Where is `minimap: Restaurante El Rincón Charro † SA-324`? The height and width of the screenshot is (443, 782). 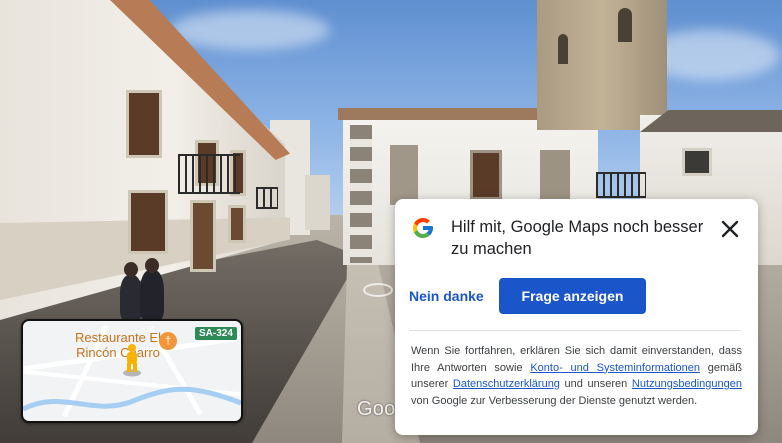
minimap: Restaurante El Rincón Charro † SA-324 is located at coordinates (132, 371).